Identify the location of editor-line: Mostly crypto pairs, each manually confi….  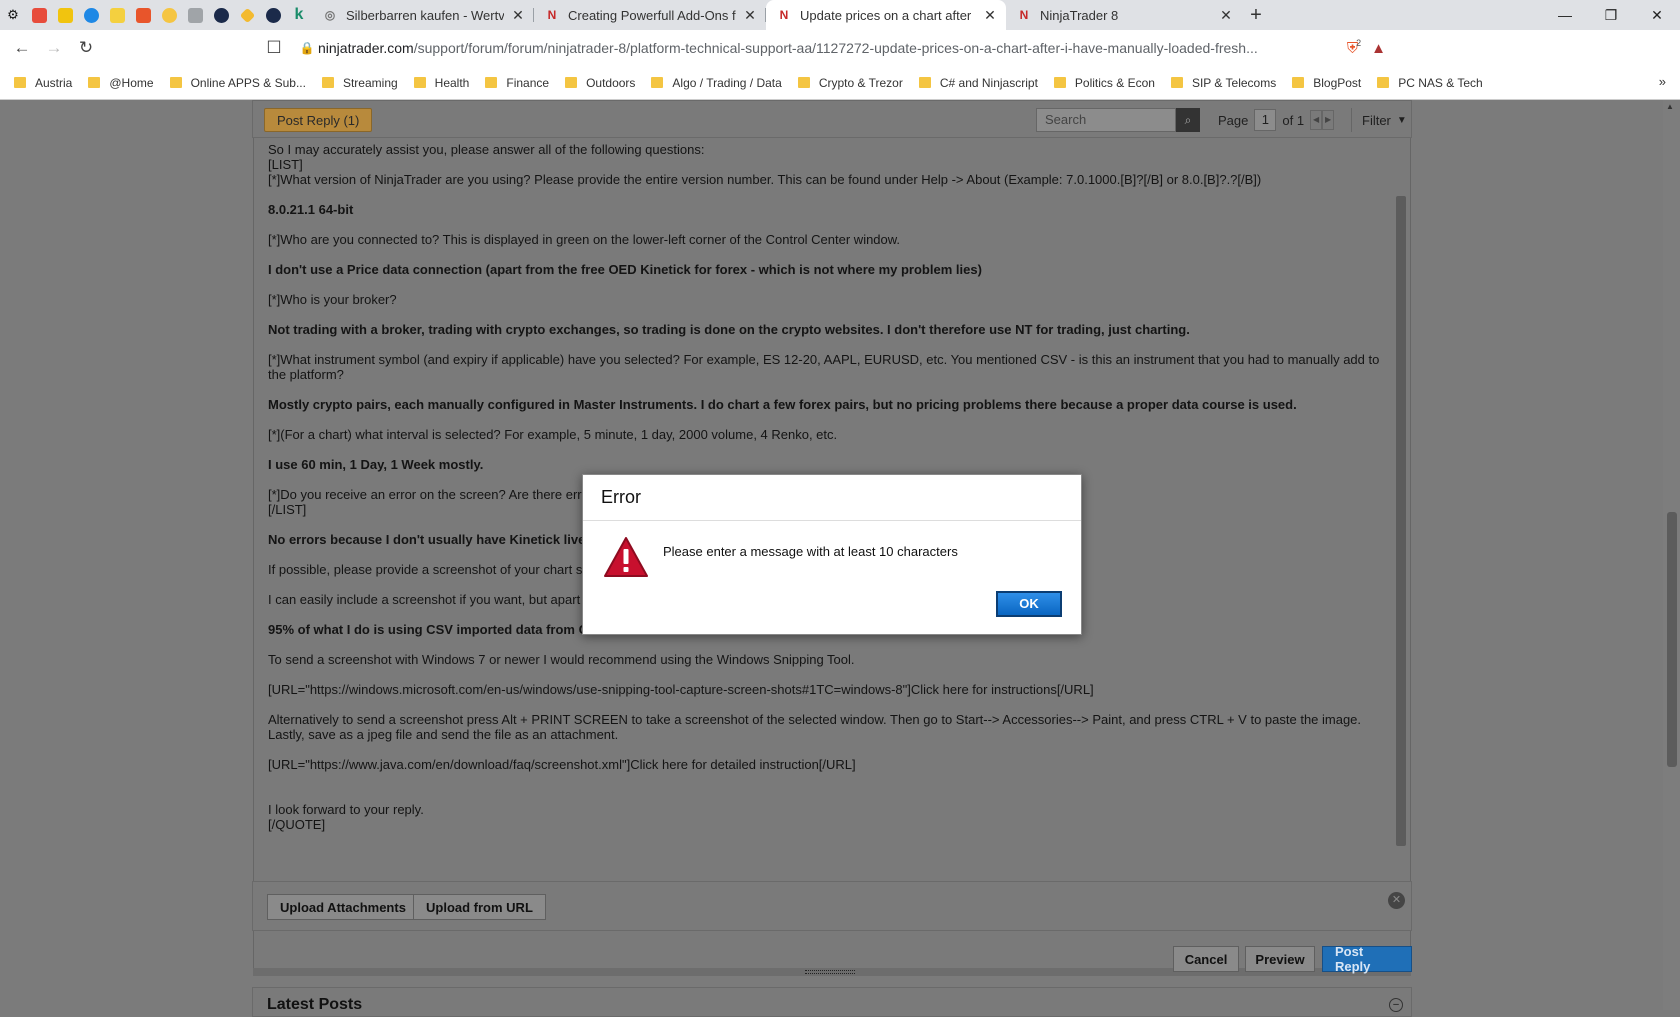
(782, 404).